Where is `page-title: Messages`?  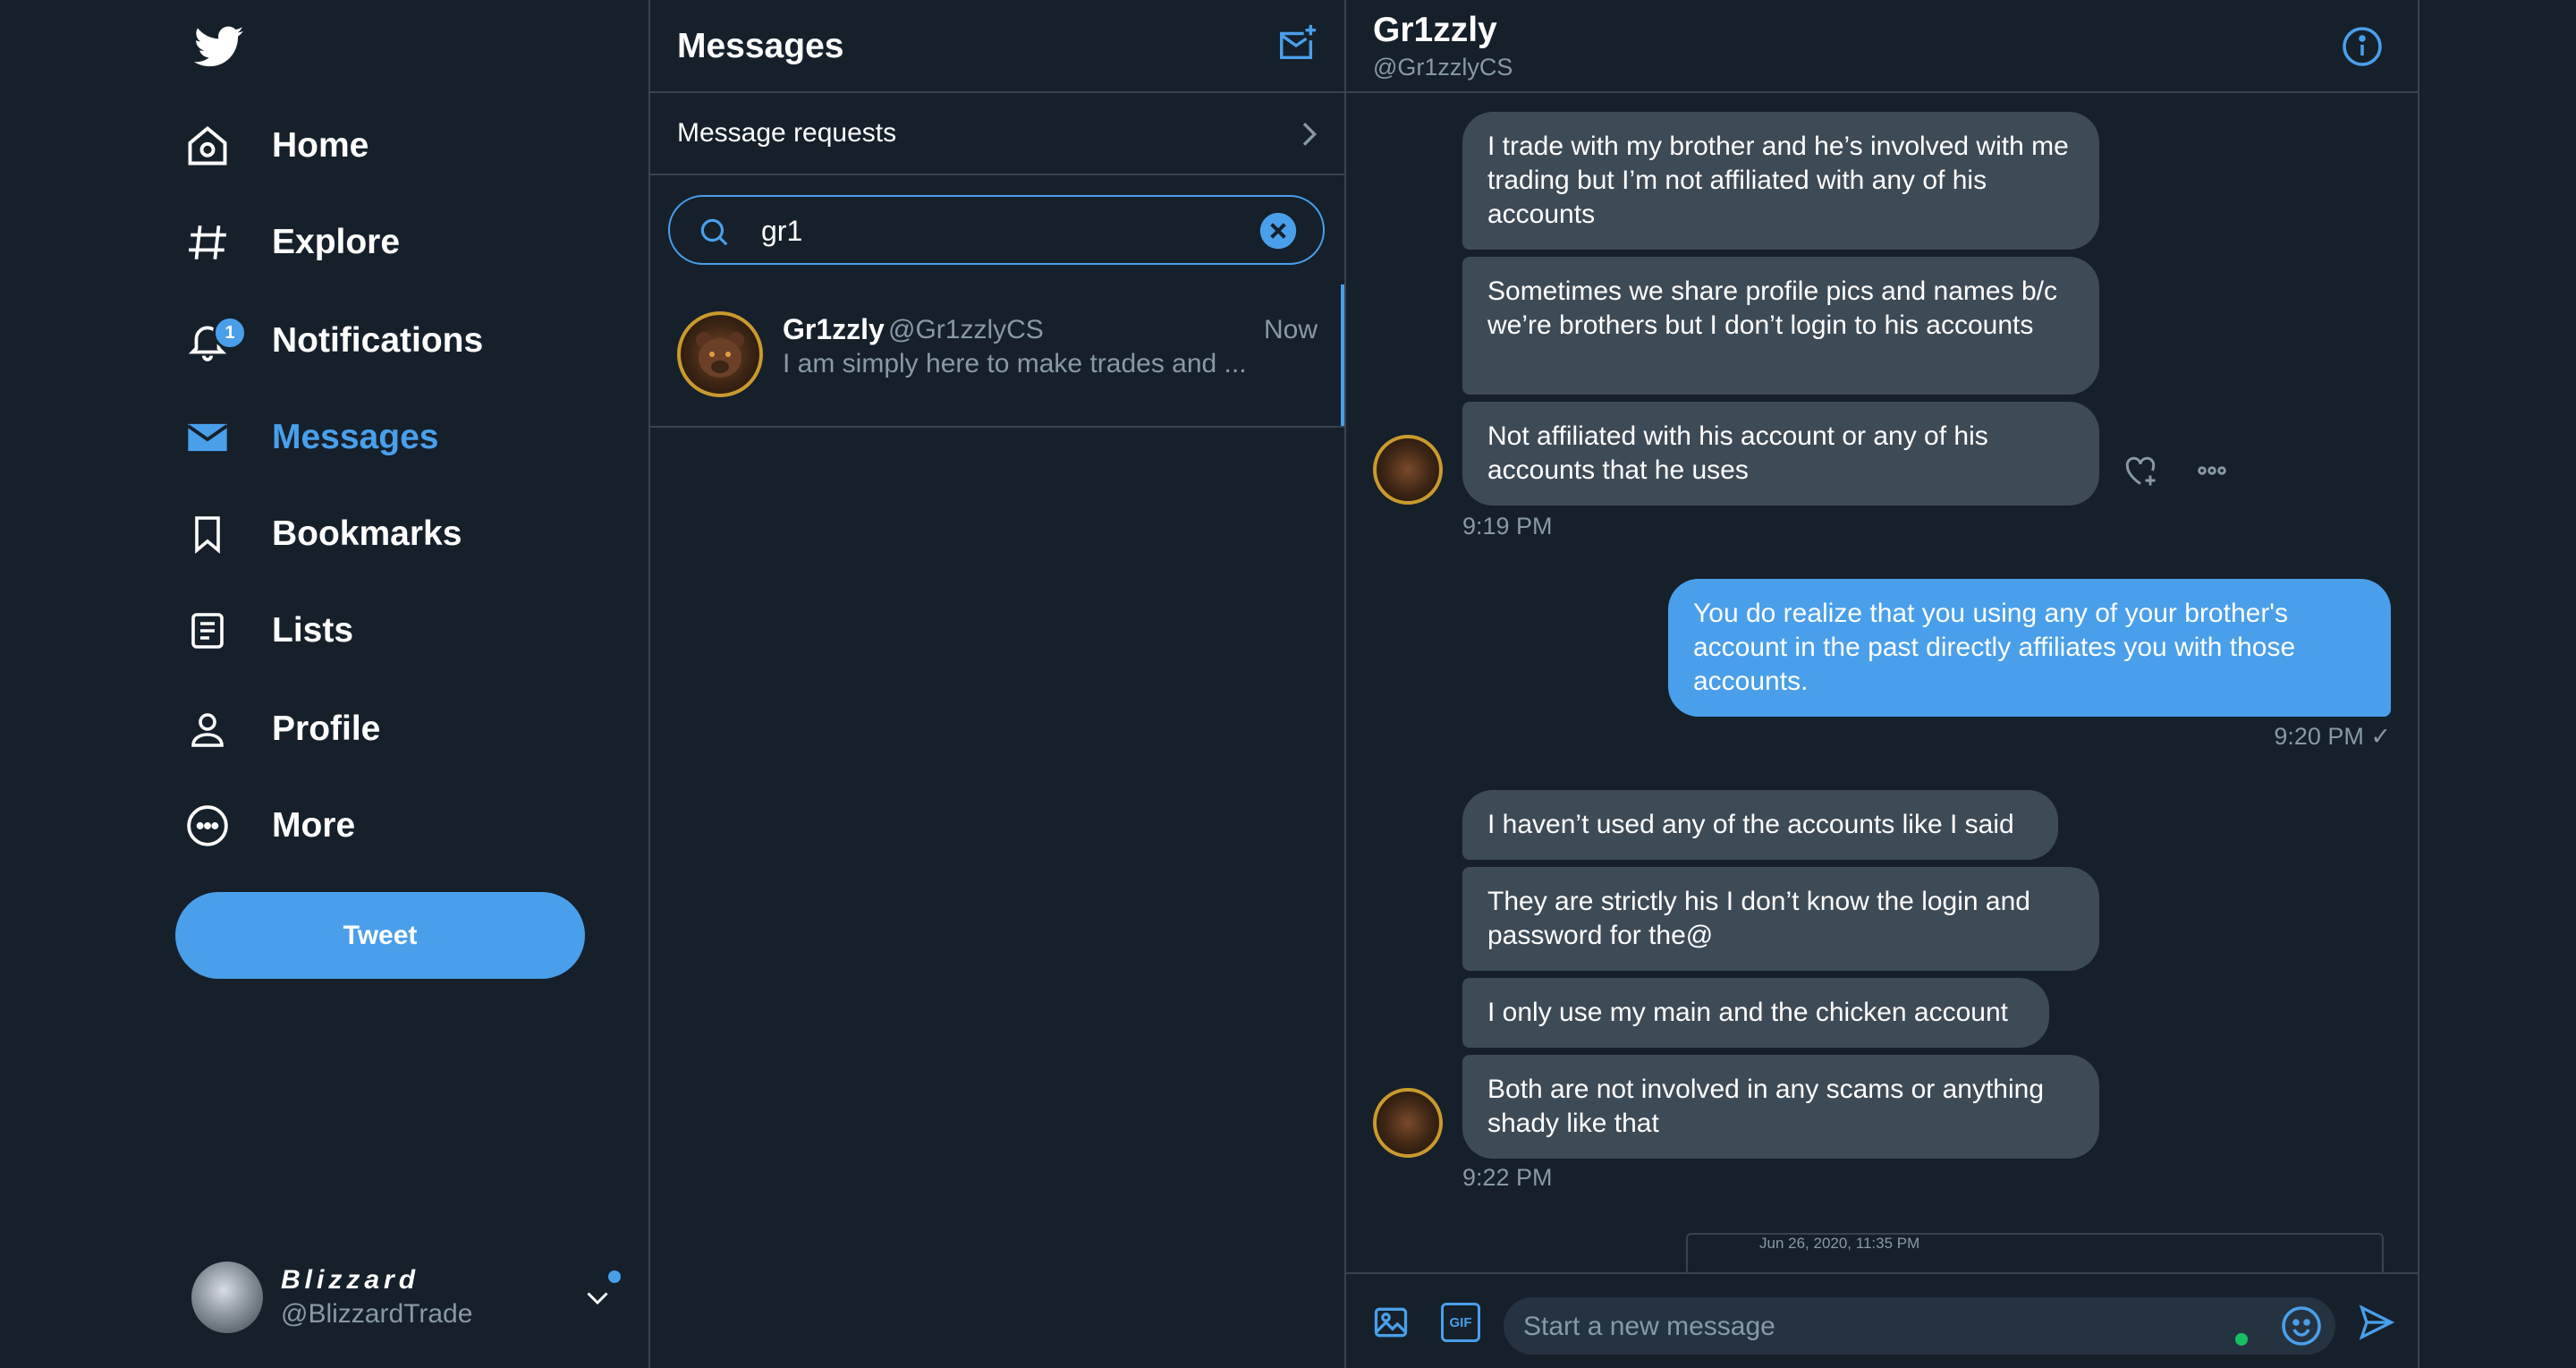
page-title: Messages is located at coordinates (760, 46).